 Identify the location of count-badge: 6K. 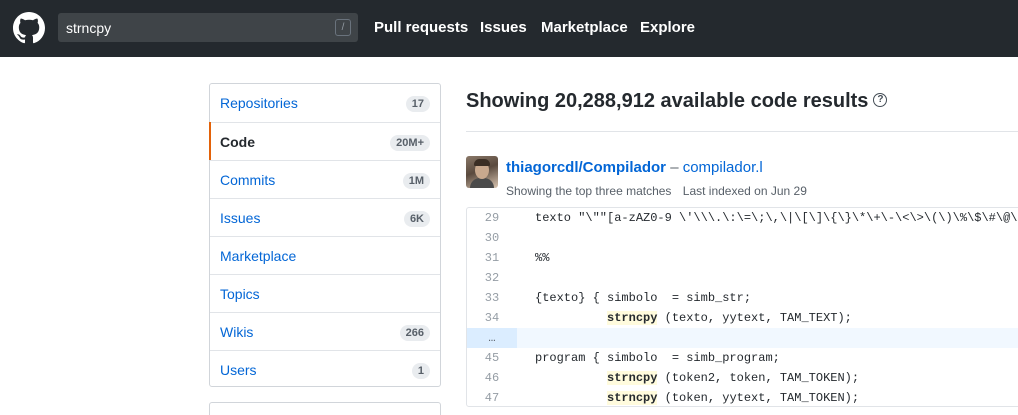
(416, 219).